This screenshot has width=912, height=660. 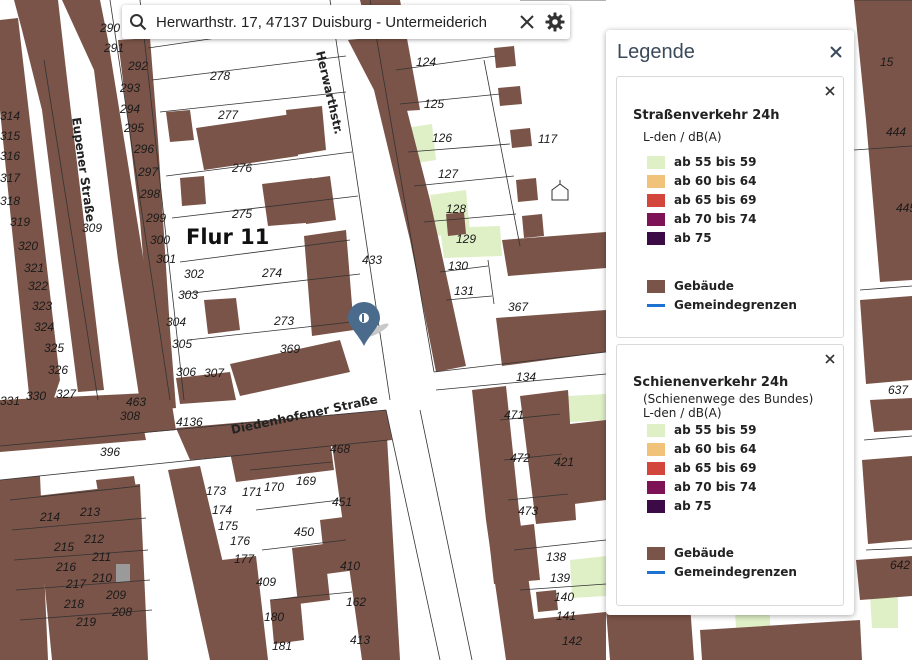 What do you see at coordinates (711, 382) in the screenshot?
I see `legend-card-title: Schienenverkehr 24h` at bounding box center [711, 382].